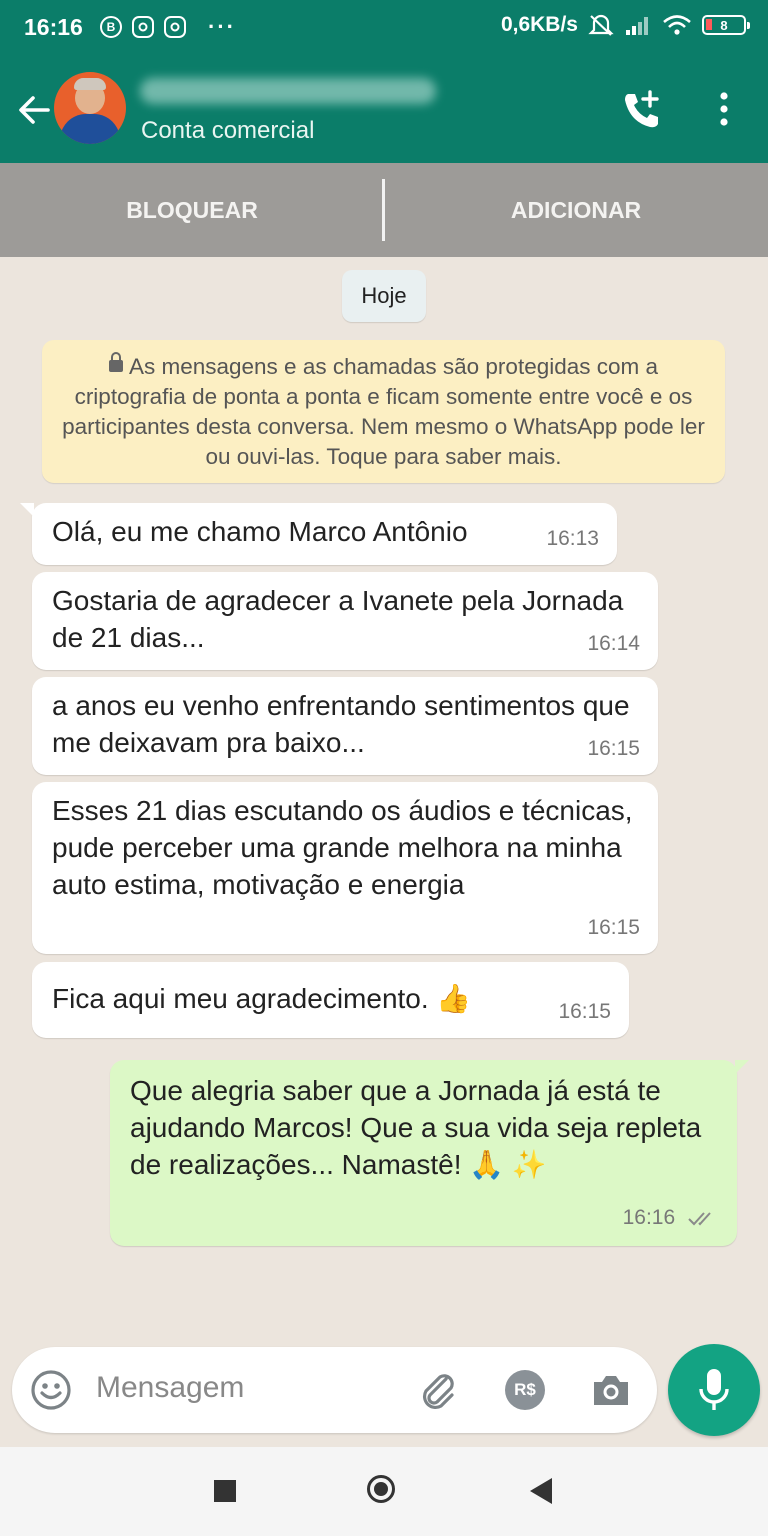  What do you see at coordinates (51, 1390) in the screenshot?
I see `emoji-icon` at bounding box center [51, 1390].